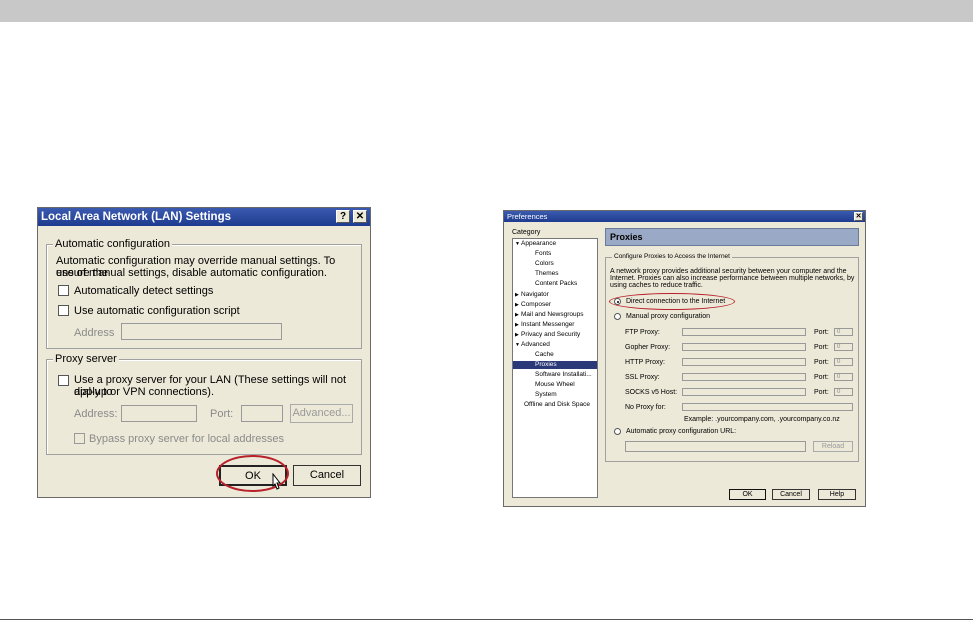 This screenshot has width=973, height=624. What do you see at coordinates (63, 310) in the screenshot?
I see `auto-script-checkbox` at bounding box center [63, 310].